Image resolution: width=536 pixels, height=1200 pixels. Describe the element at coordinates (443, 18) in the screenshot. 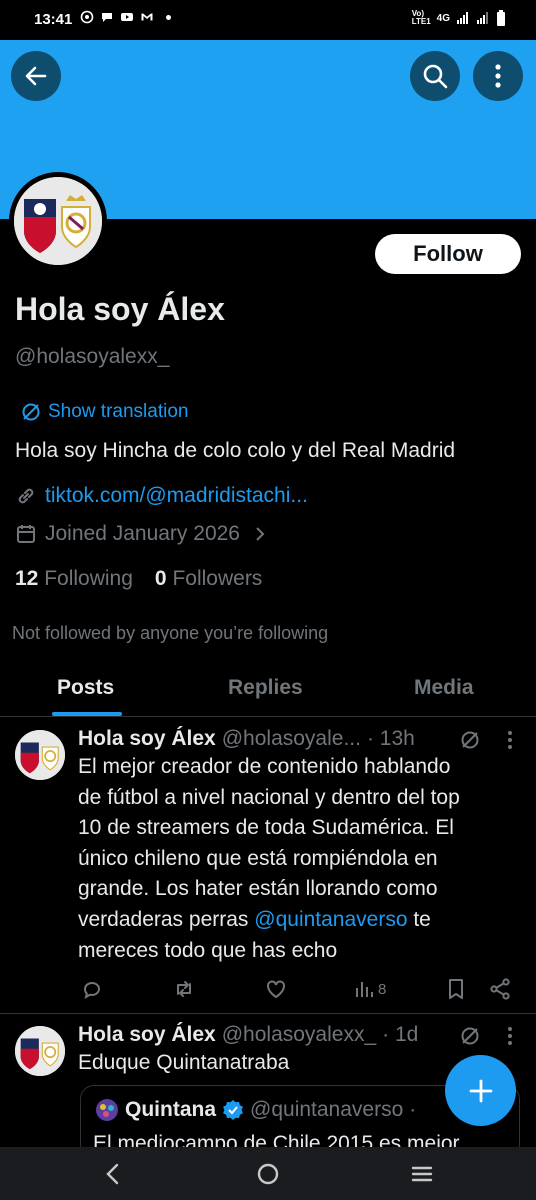

I see `network-type: 4G` at that location.